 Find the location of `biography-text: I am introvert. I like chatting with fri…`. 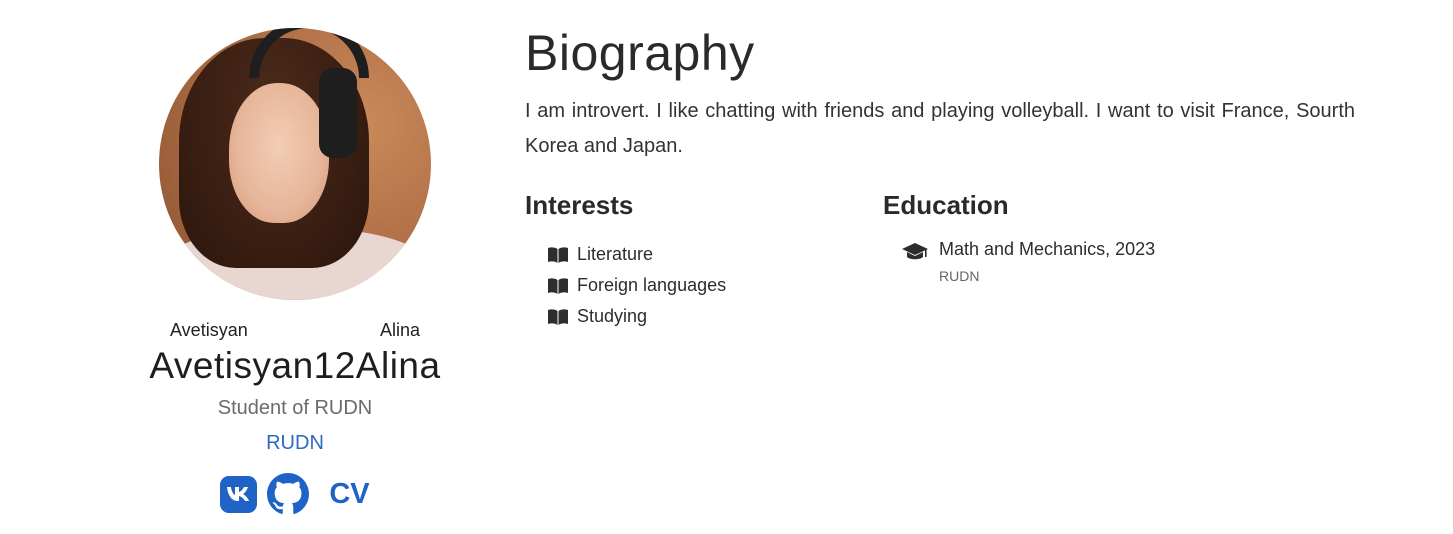

biography-text: I am introvert. I like chatting with fri… is located at coordinates (940, 128).